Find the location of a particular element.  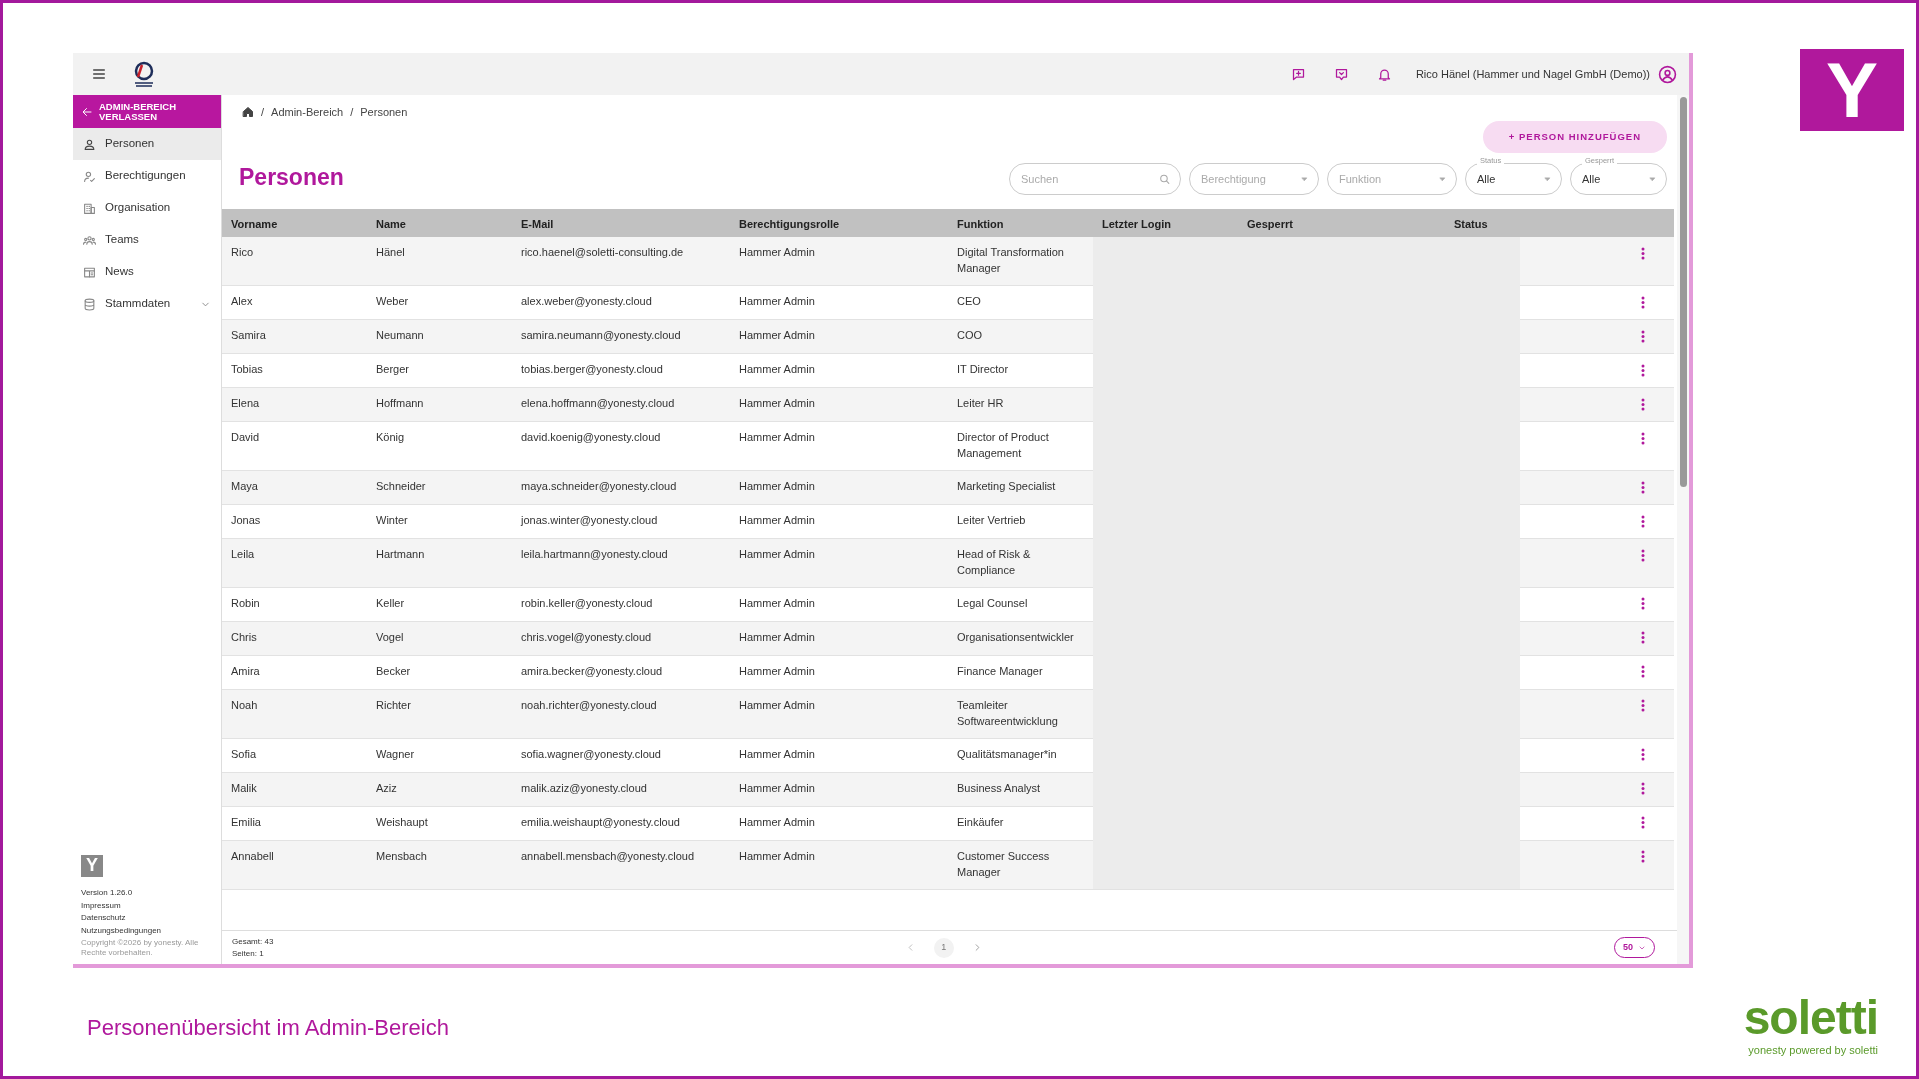

home-icon is located at coordinates (248, 112).